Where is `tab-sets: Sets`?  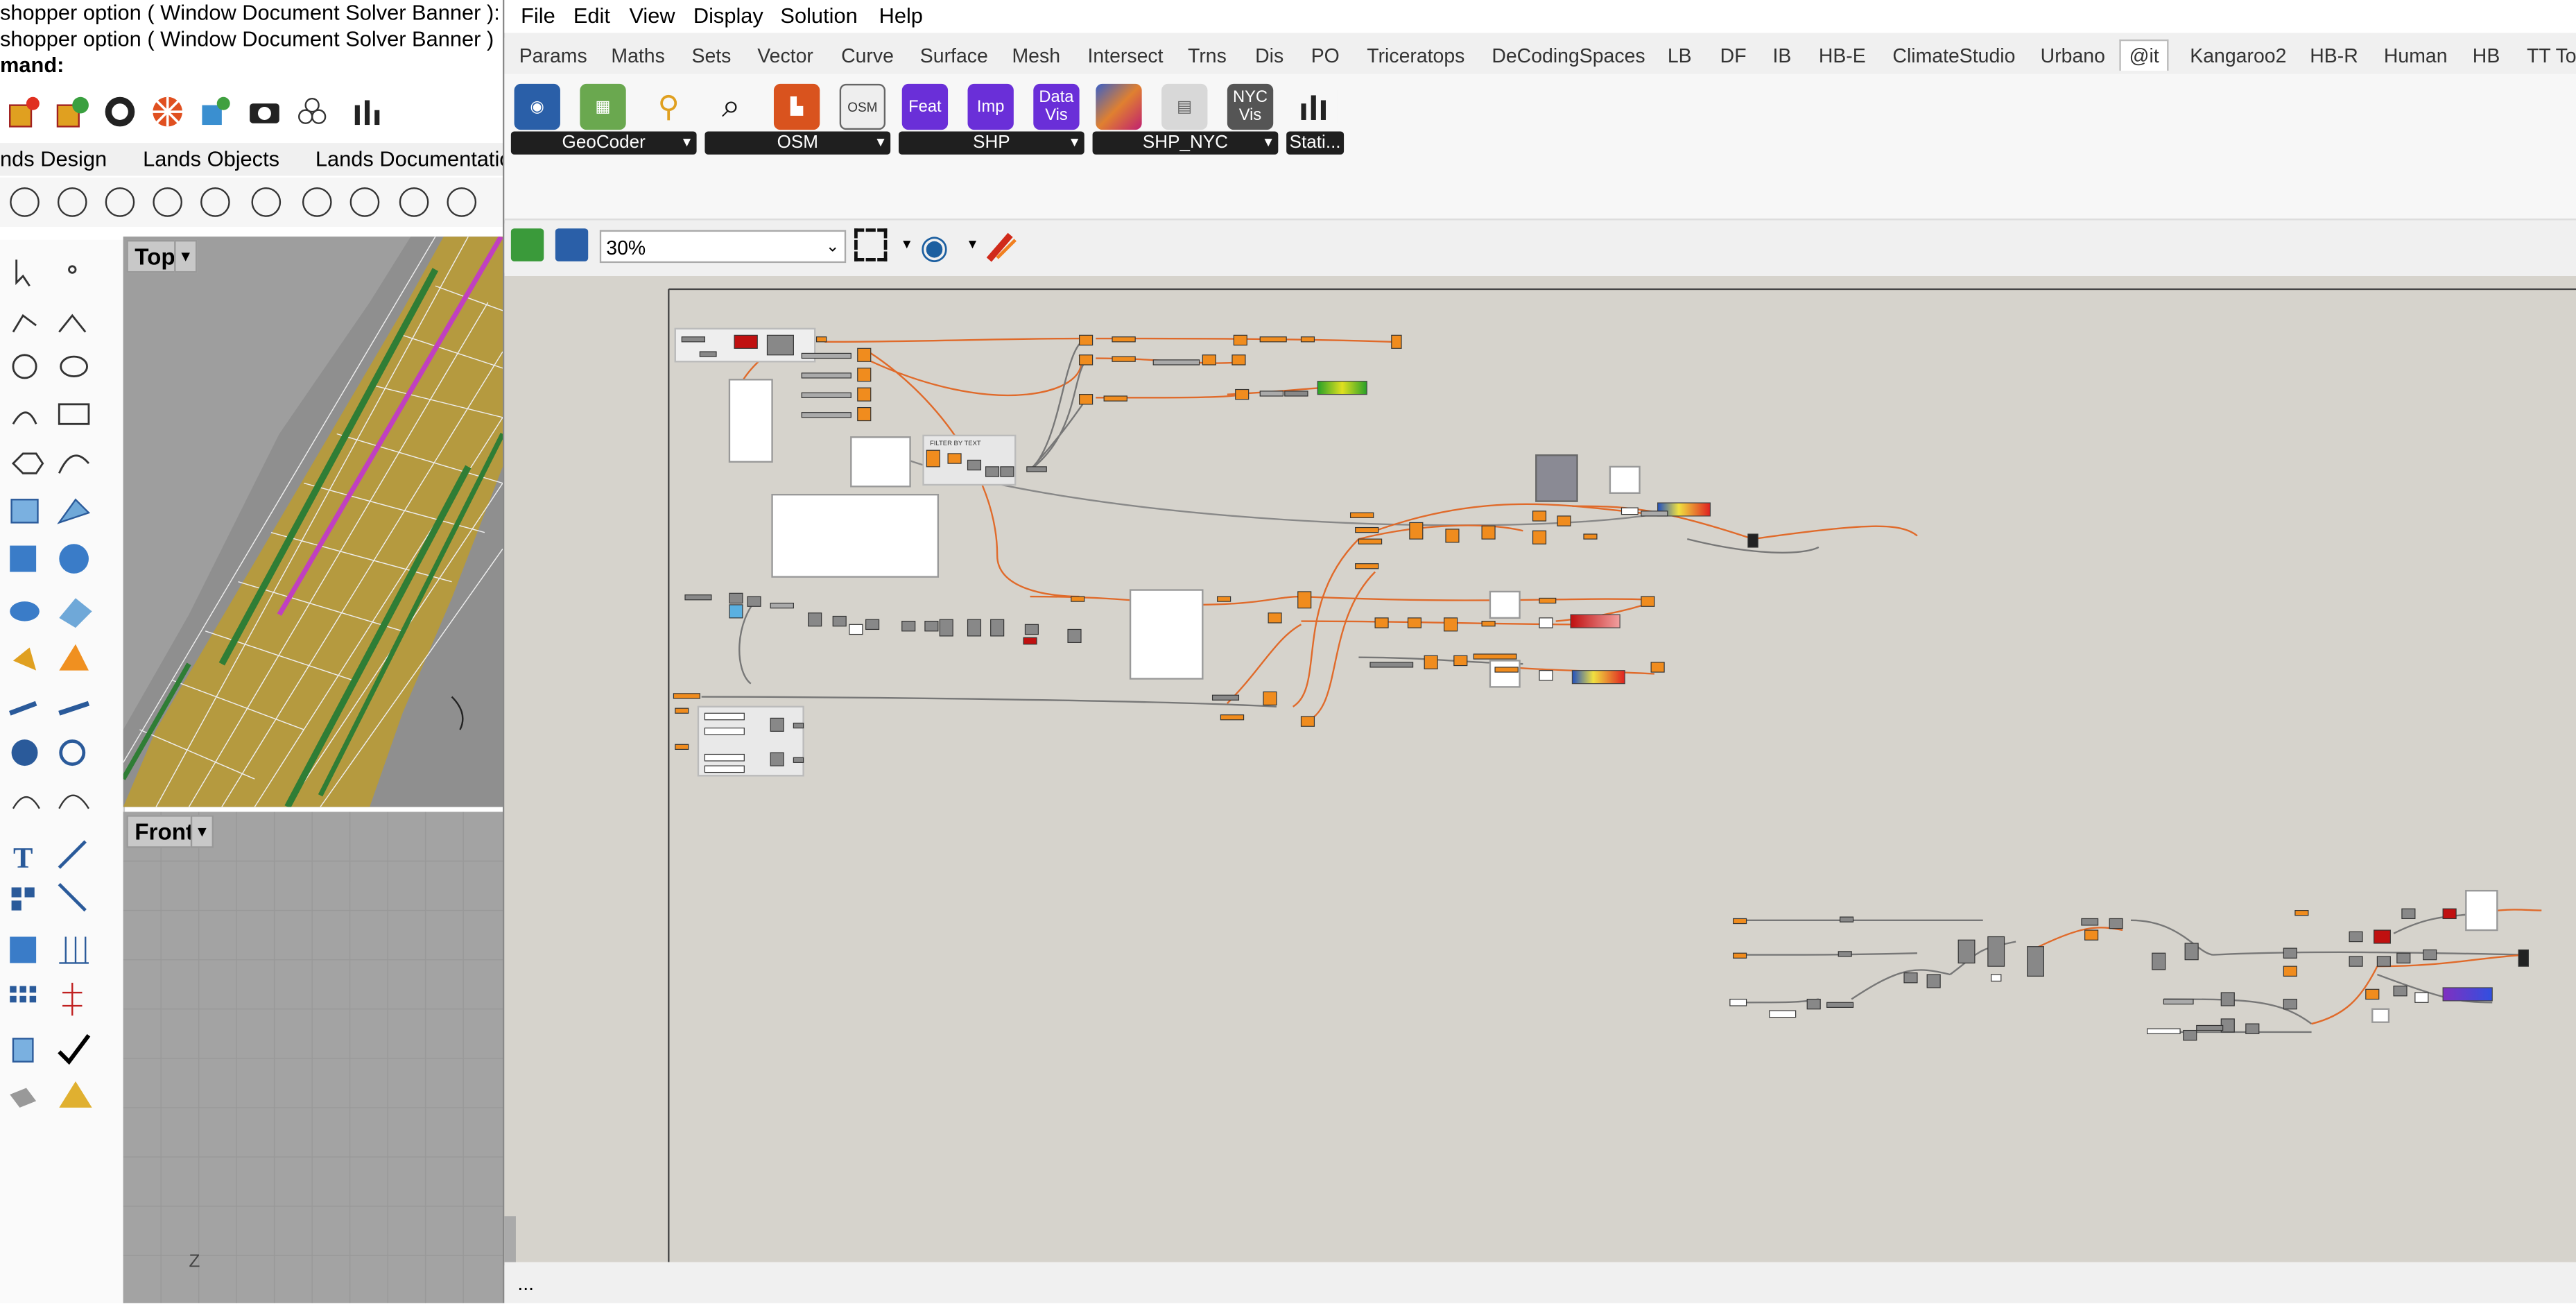 tab-sets: Sets is located at coordinates (711, 55).